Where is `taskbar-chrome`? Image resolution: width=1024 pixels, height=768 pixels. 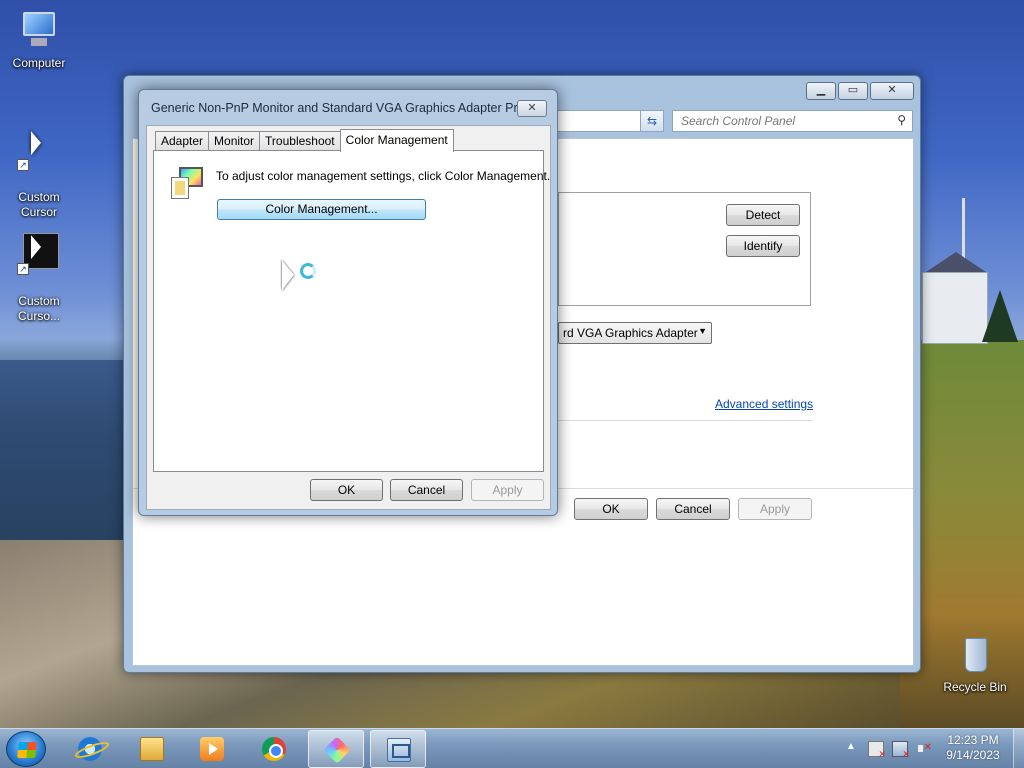 taskbar-chrome is located at coordinates (274, 749).